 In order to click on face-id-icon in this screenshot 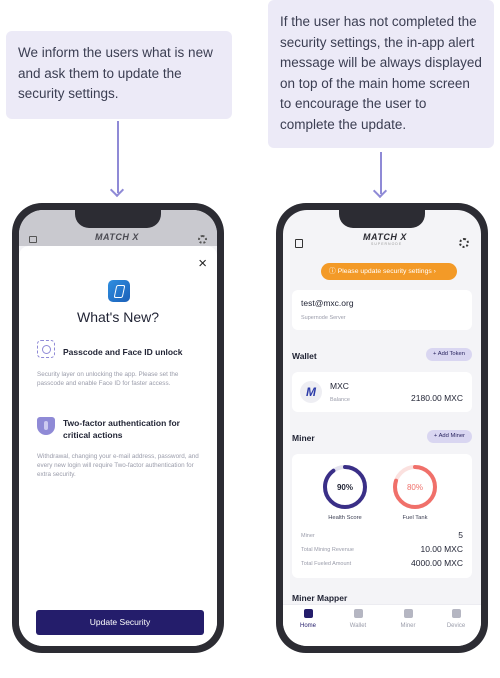, I will do `click(46, 349)`.